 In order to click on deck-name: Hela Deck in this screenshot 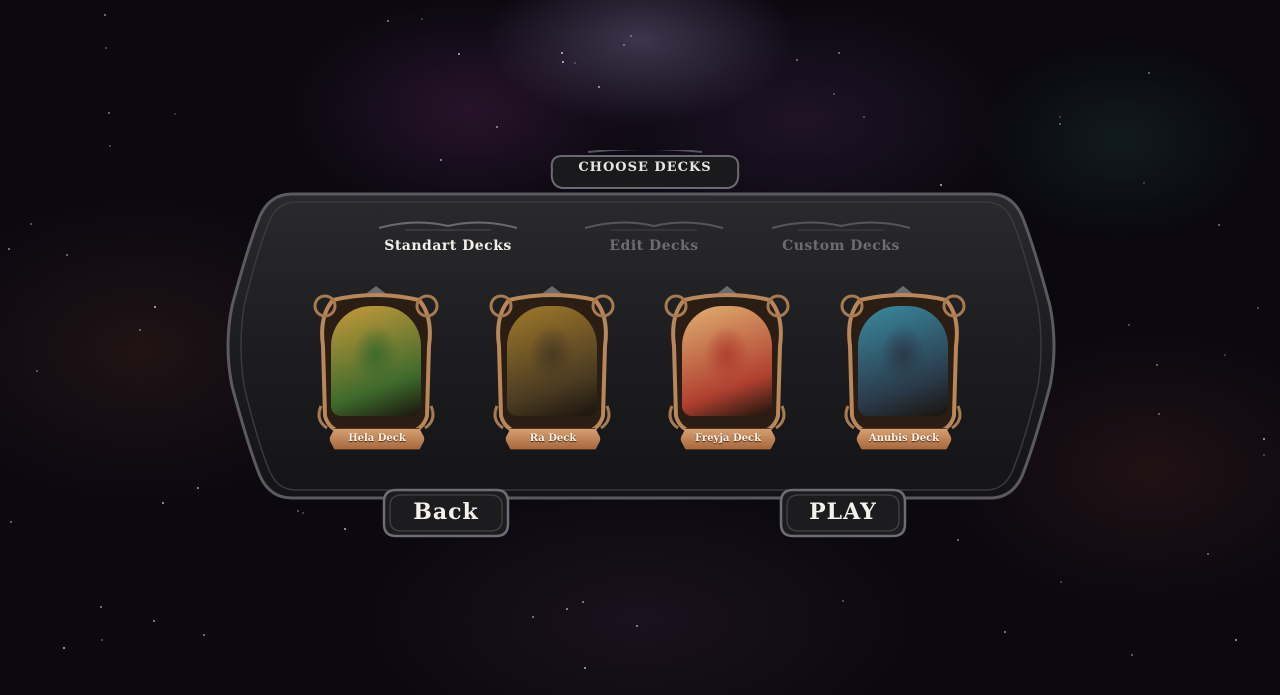, I will do `click(377, 438)`.